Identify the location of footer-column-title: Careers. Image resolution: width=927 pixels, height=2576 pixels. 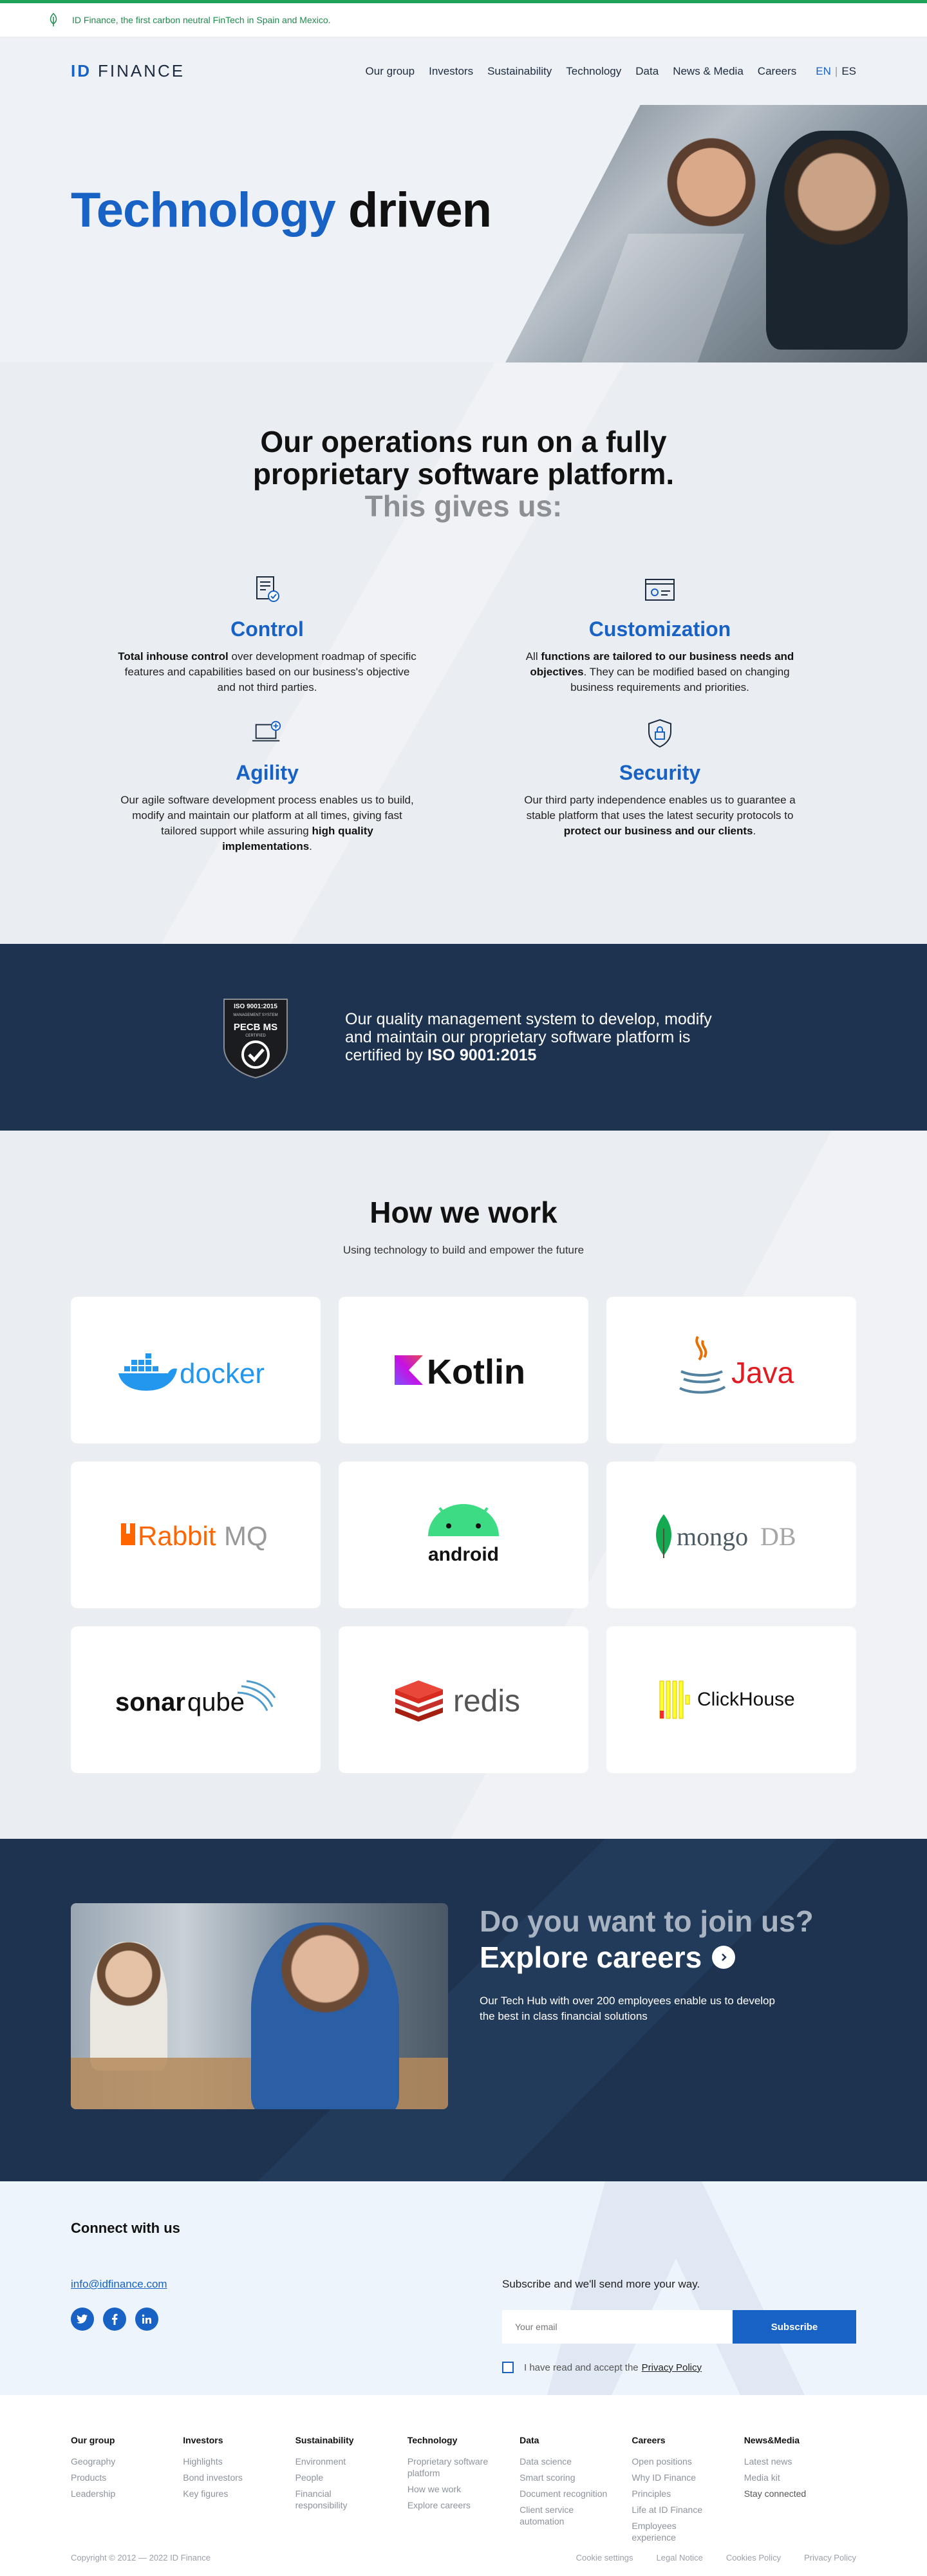
(688, 2440).